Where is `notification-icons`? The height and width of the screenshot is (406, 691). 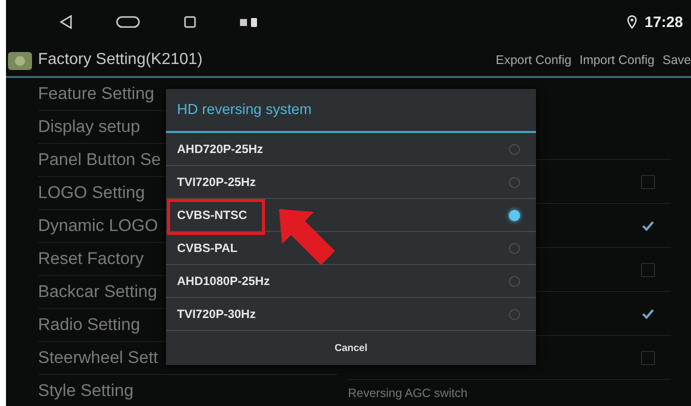
notification-icons is located at coordinates (249, 22).